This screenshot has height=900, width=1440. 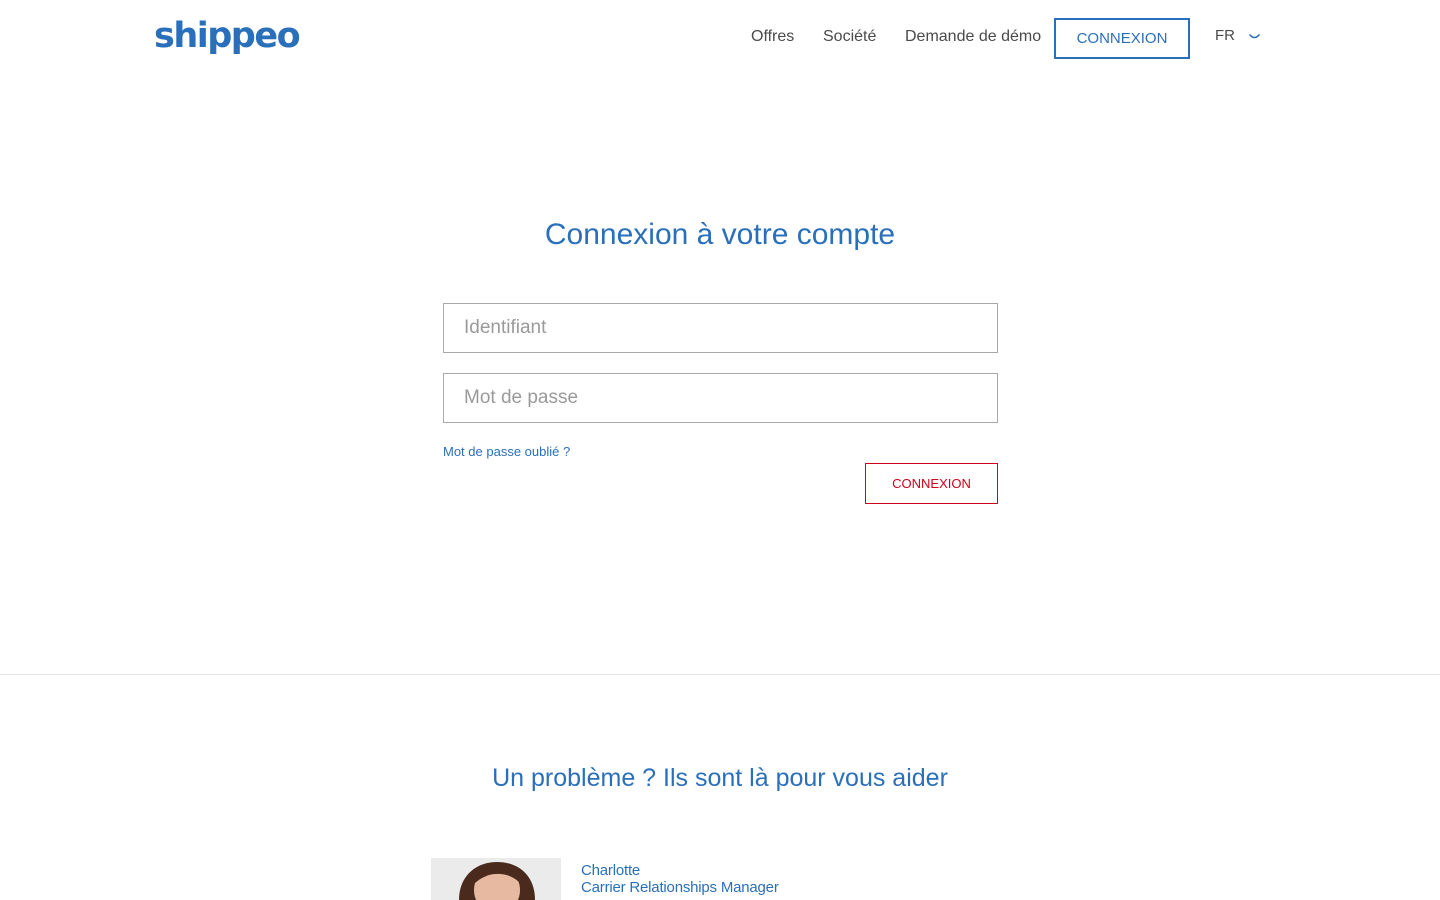 What do you see at coordinates (720, 328) in the screenshot?
I see `username-input` at bounding box center [720, 328].